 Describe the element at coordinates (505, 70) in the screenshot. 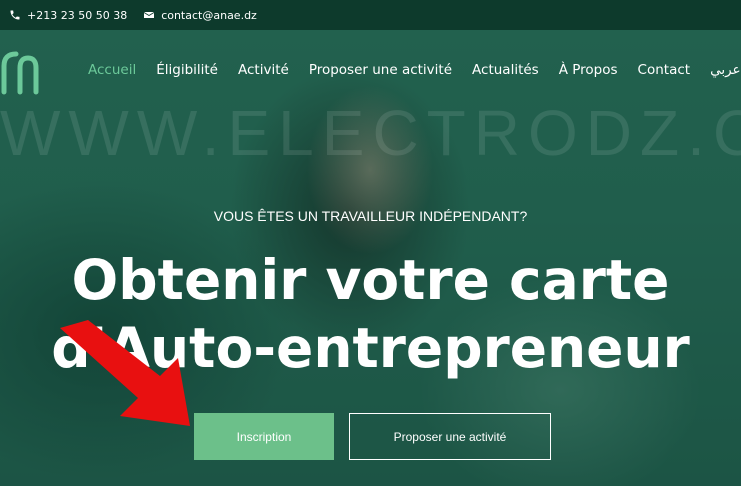

I see `nav-actualites: Actualités` at that location.